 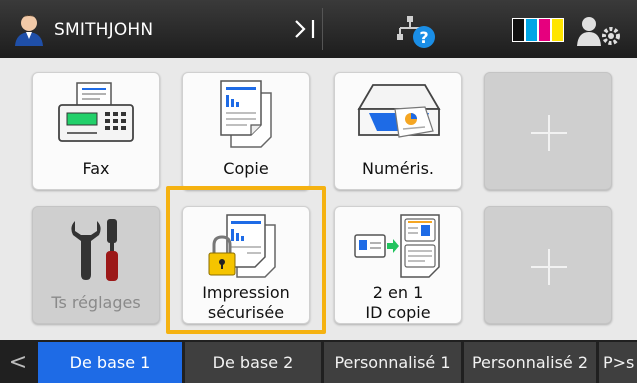 I want to click on tab-label: De base 1, so click(x=110, y=362).